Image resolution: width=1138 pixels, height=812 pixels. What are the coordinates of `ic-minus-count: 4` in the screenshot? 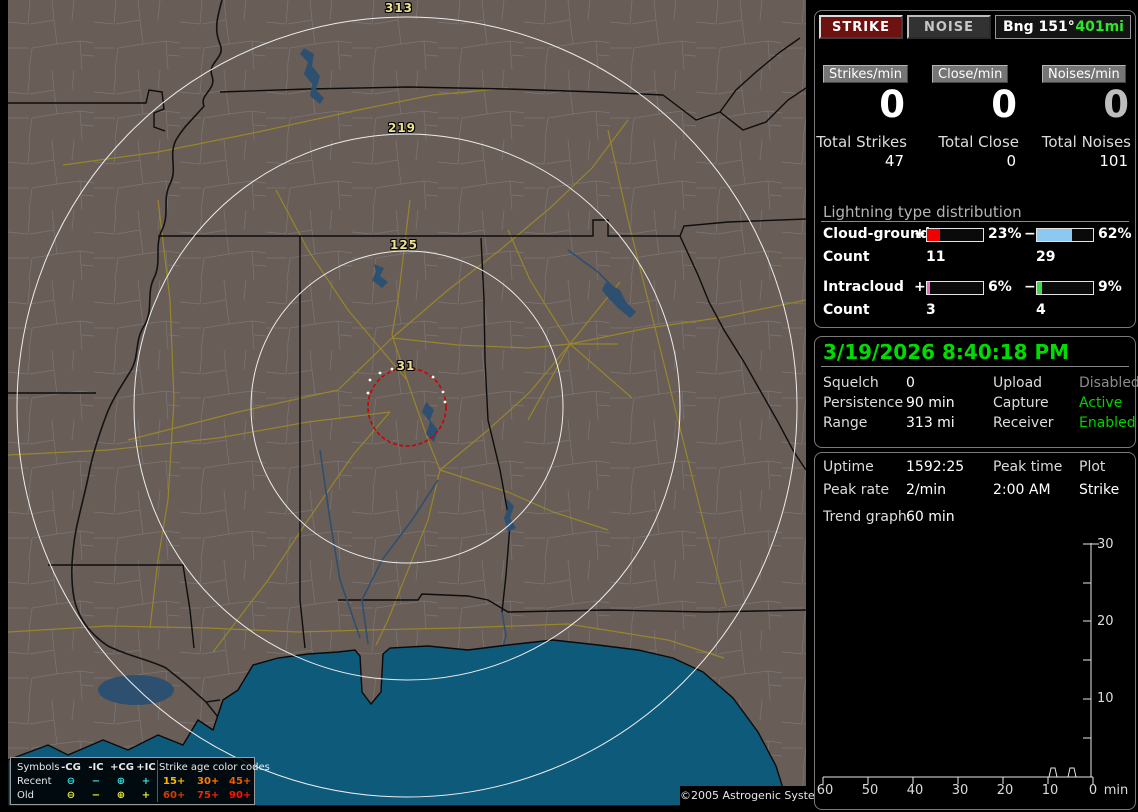 It's located at (1041, 310).